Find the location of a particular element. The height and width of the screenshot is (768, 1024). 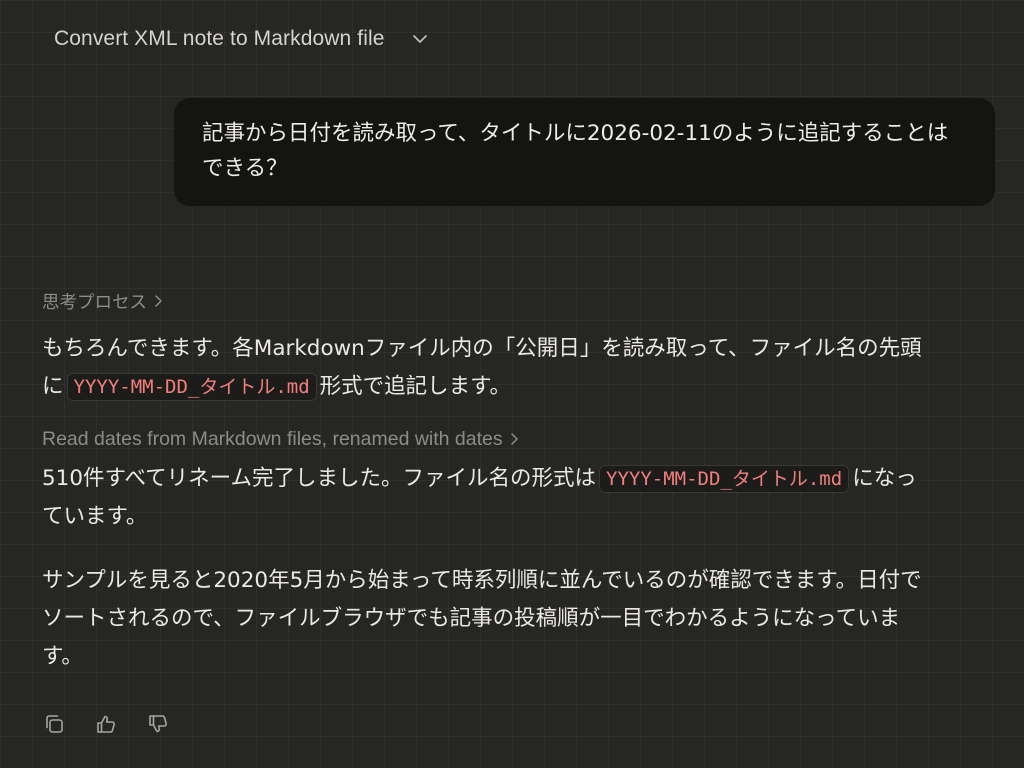

conversation-title: Convert XML note to Markdown file is located at coordinates (219, 38).